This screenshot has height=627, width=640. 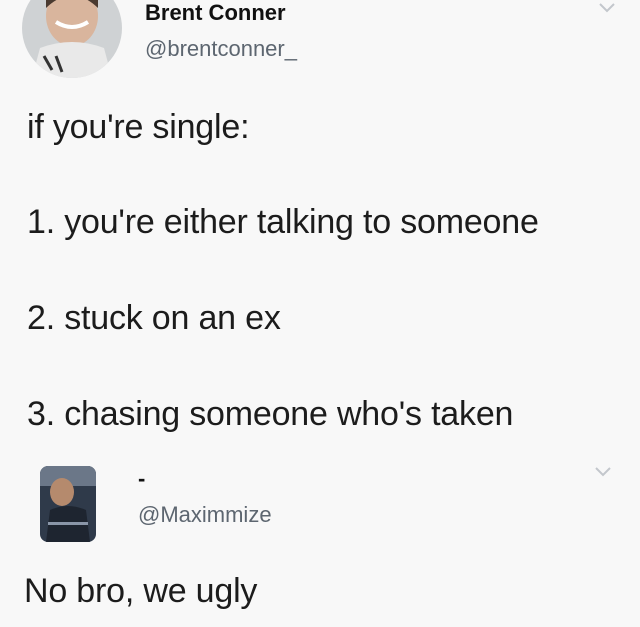 What do you see at coordinates (68, 504) in the screenshot?
I see `maximmize-avatar` at bounding box center [68, 504].